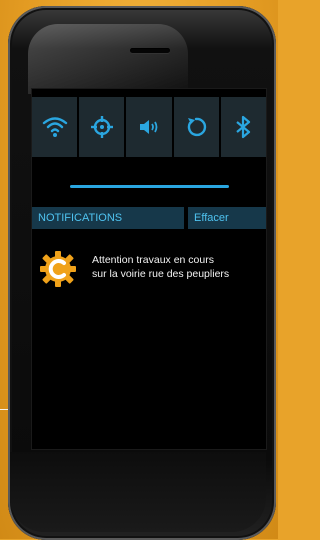  I want to click on rotate-icon, so click(197, 127).